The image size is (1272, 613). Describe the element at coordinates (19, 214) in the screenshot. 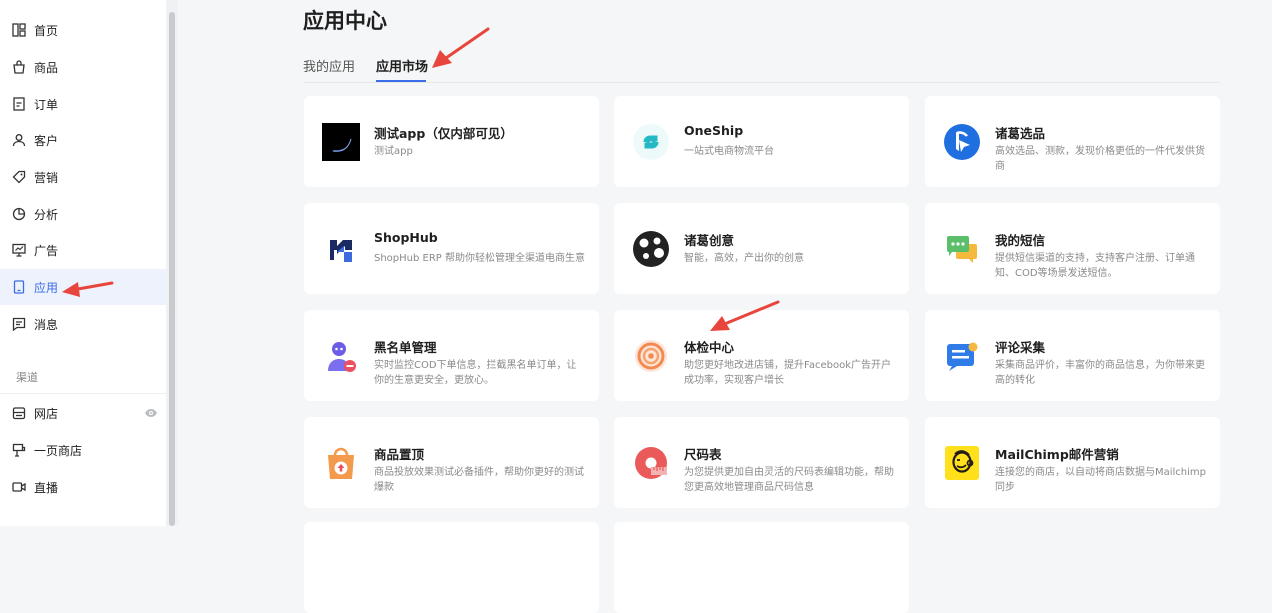

I see `pie-chart-icon` at that location.